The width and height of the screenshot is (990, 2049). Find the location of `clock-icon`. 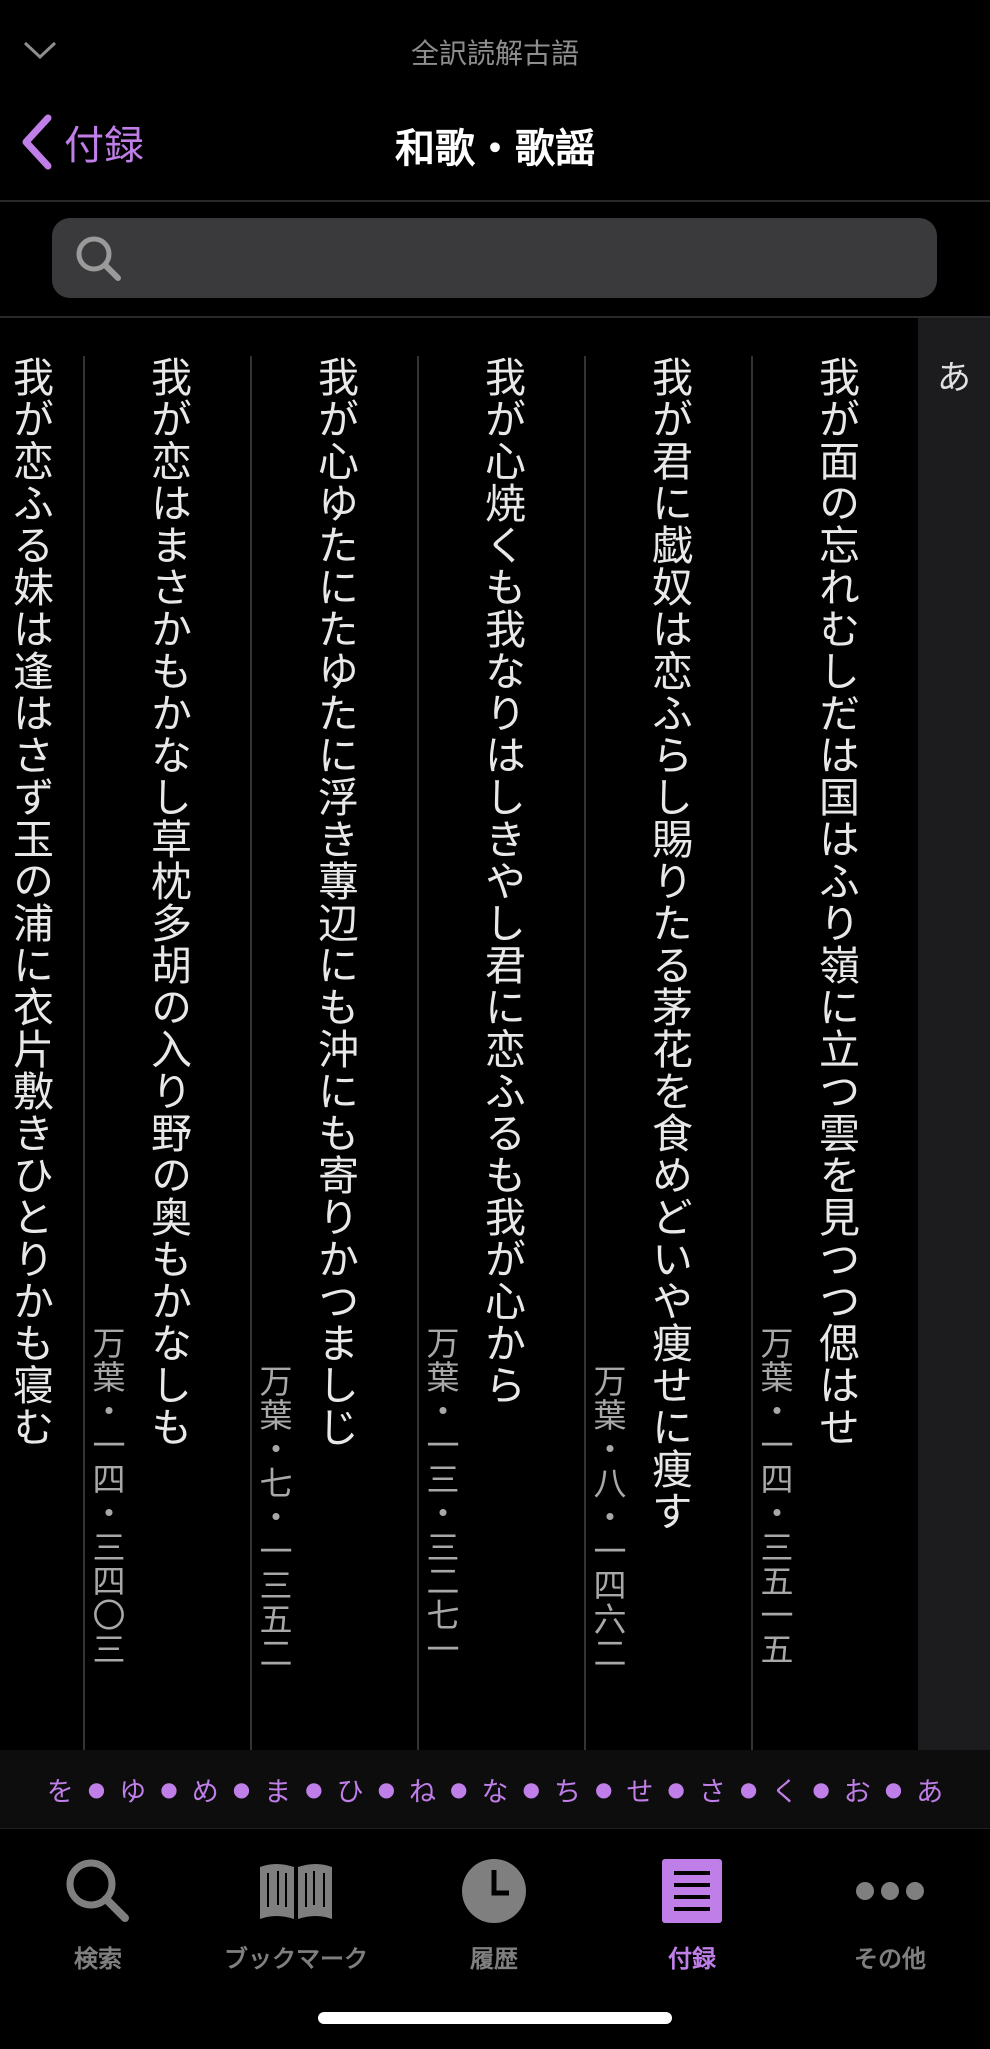

clock-icon is located at coordinates (494, 1891).